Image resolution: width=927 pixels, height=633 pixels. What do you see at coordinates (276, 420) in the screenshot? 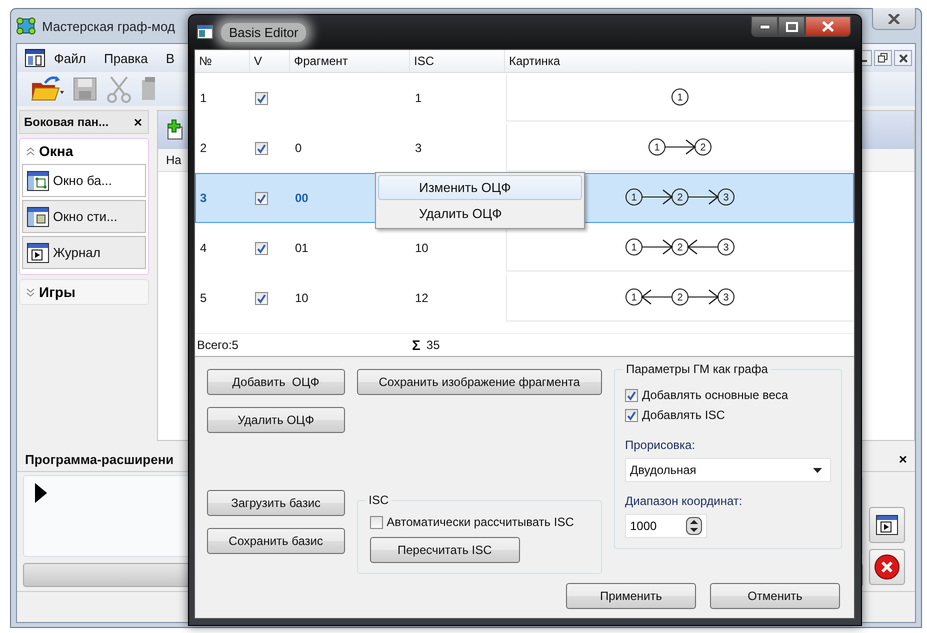
I see `delete-button: Удалить ОЦФ` at bounding box center [276, 420].